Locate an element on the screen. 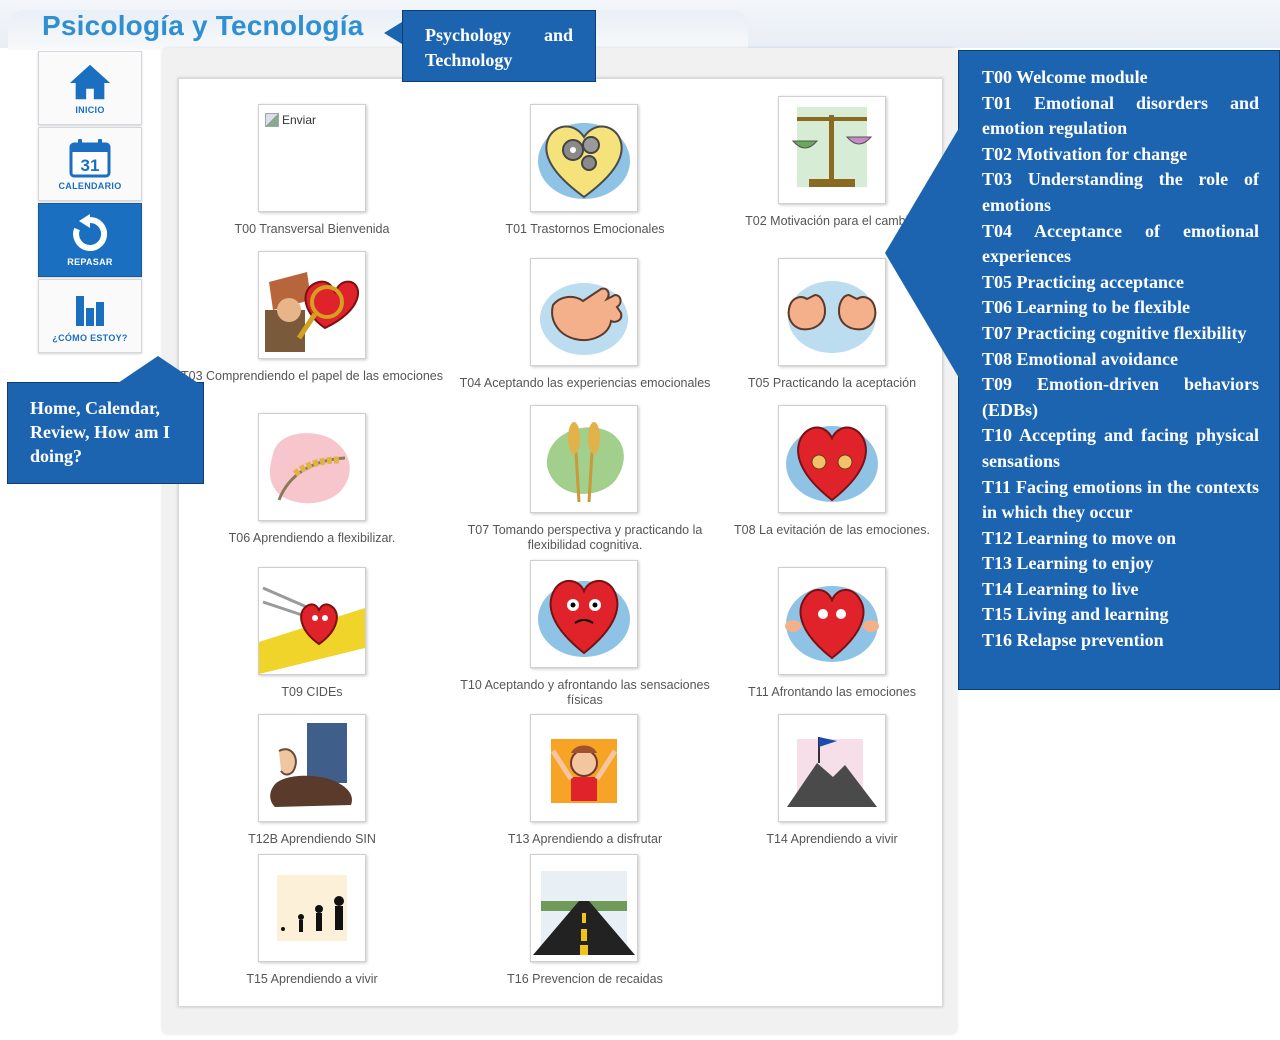 This screenshot has height=1040, width=1280. module-t11: T11 Afrontando las emociones is located at coordinates (832, 637).